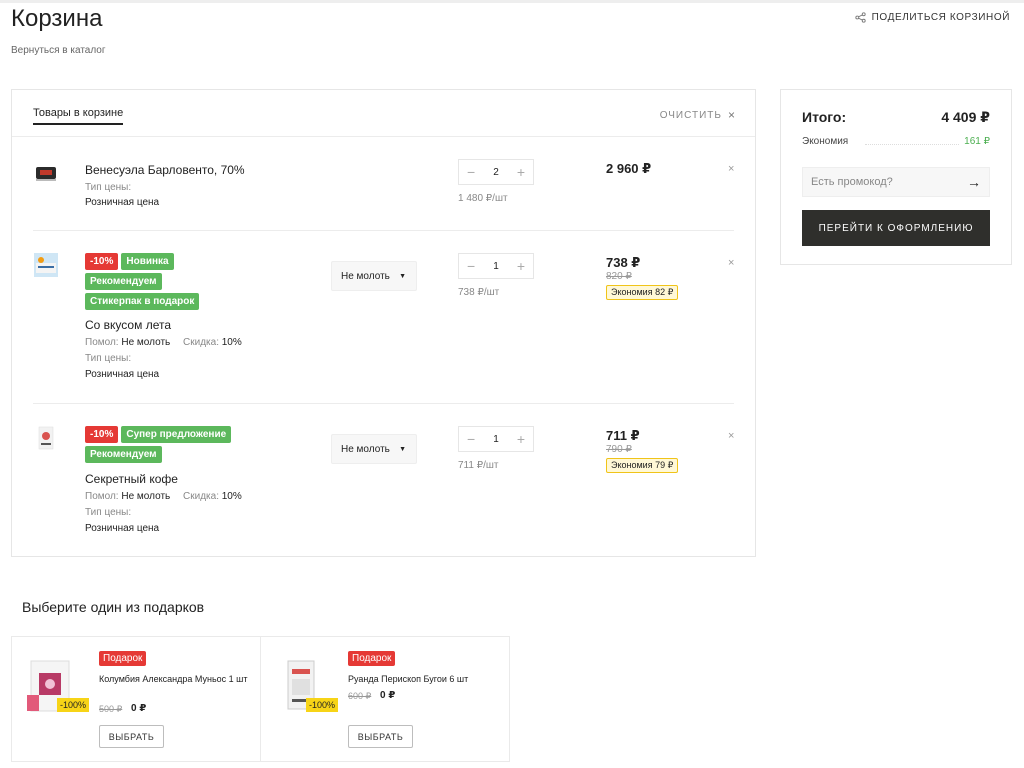 This screenshot has height=768, width=1024. I want to click on gift-name: Колумбия Александра Муньос 1 шт, so click(174, 679).